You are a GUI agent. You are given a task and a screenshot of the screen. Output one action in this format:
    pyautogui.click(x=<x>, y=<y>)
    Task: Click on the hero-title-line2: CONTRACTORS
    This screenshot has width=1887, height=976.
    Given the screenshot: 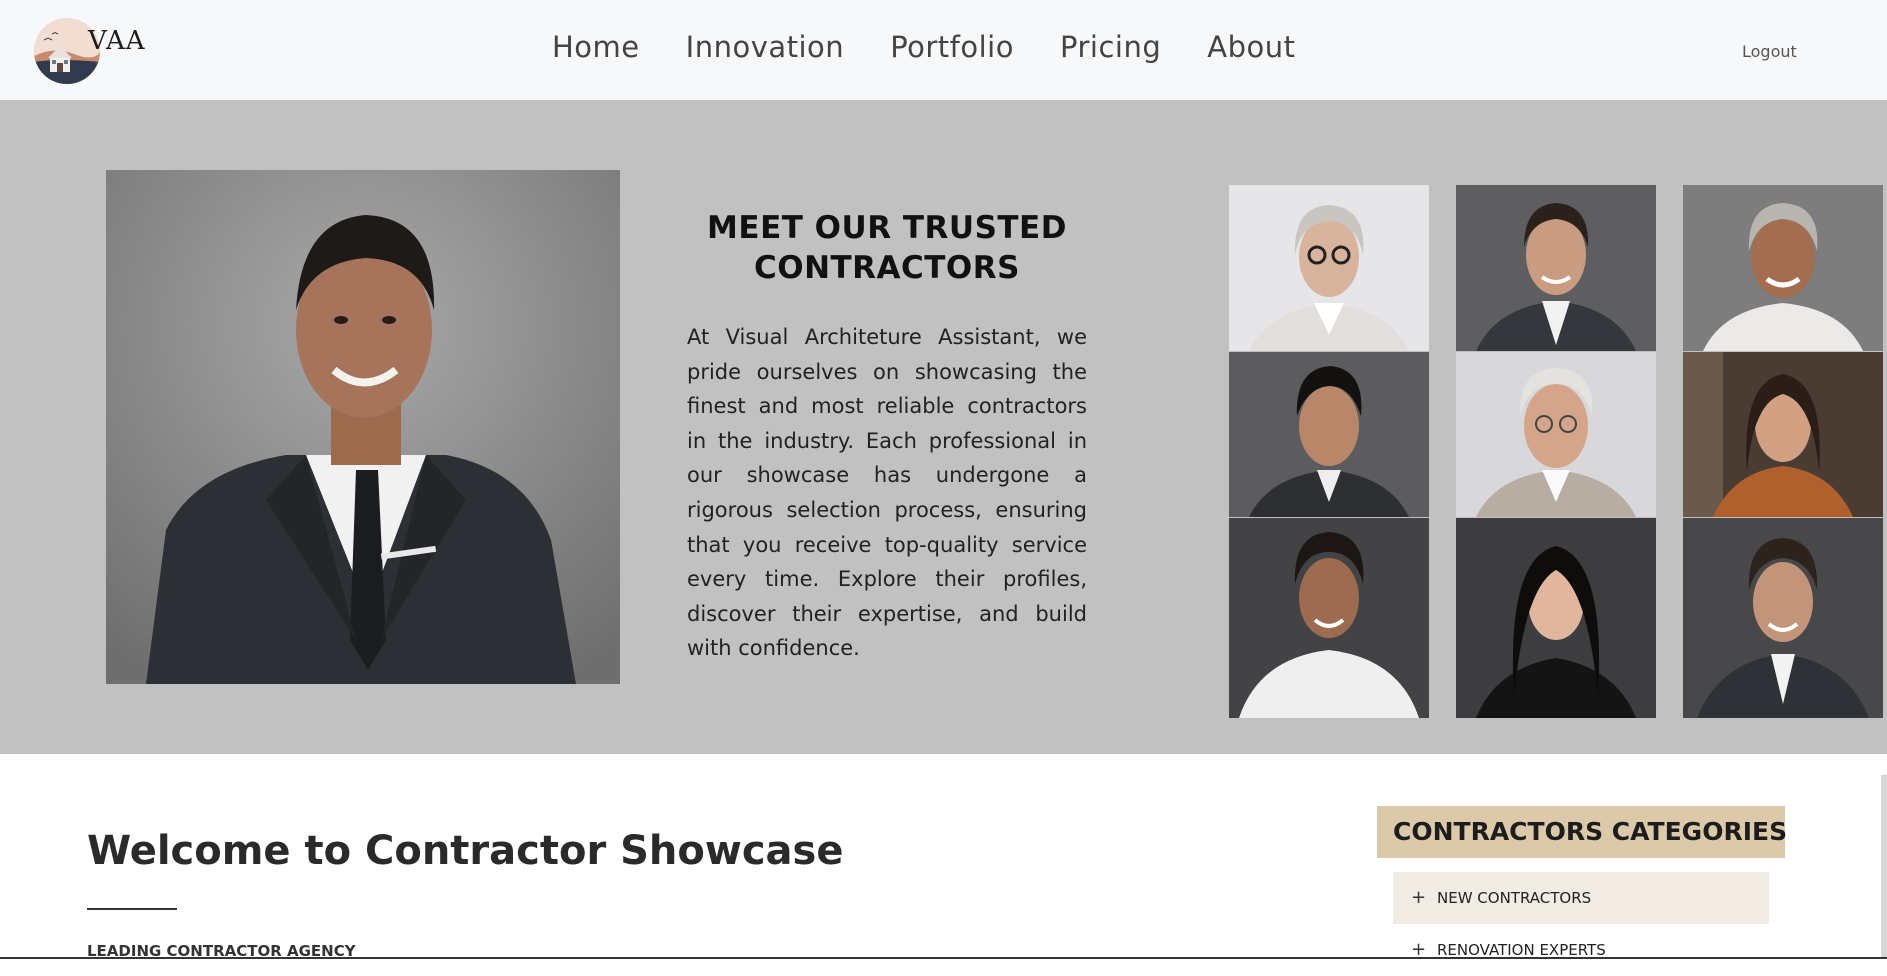 What is the action you would take?
    pyautogui.click(x=886, y=268)
    